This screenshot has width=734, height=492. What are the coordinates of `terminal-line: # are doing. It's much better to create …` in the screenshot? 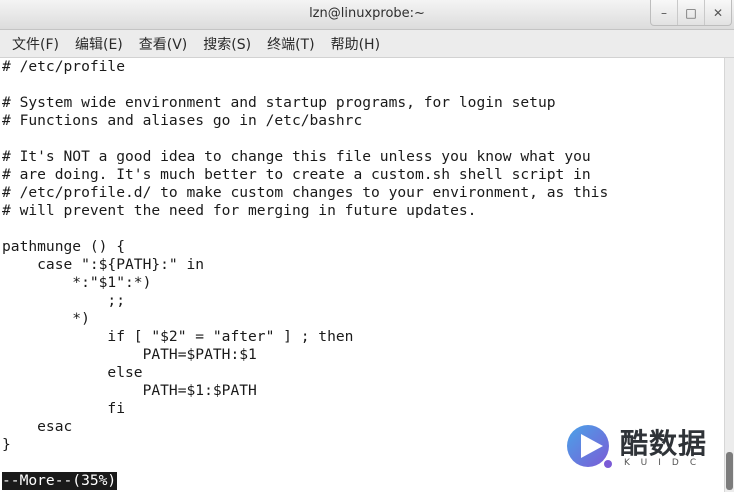 It's located at (296, 174).